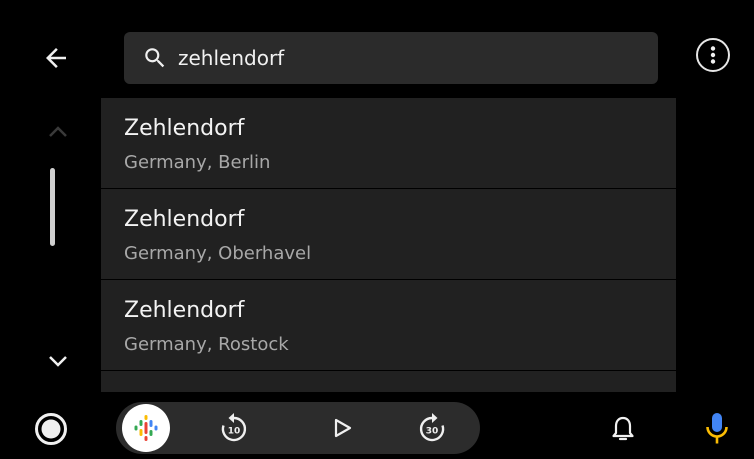  I want to click on search-bar, so click(391, 58).